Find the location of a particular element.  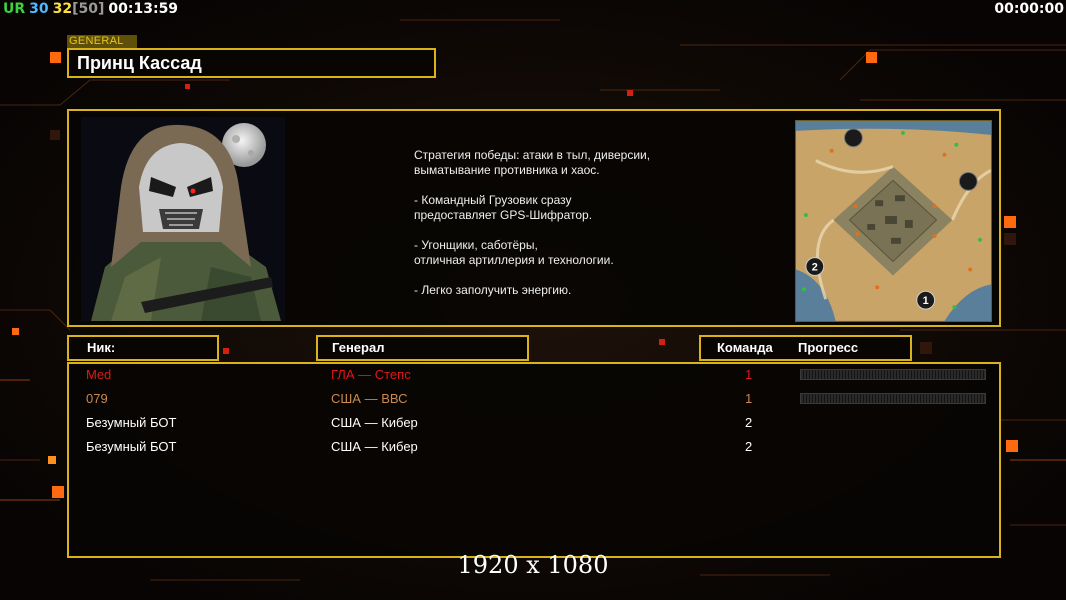

player-row: Med ГЛА — Степс 1 is located at coordinates (534, 375).